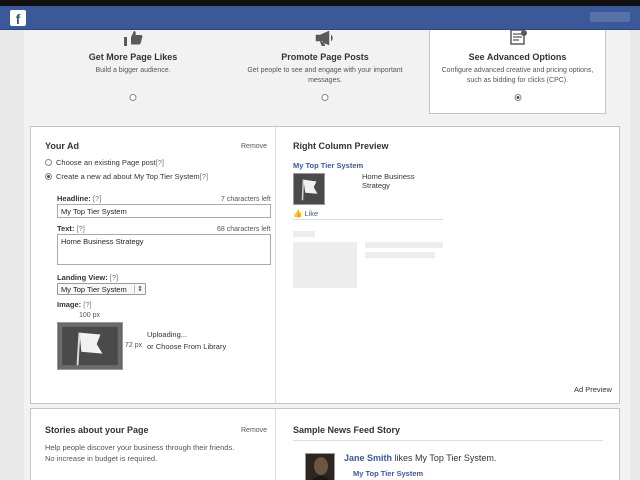 Image resolution: width=640 pixels, height=480 pixels. Describe the element at coordinates (71, 228) in the screenshot. I see `text-label: Text: [?]` at that location.